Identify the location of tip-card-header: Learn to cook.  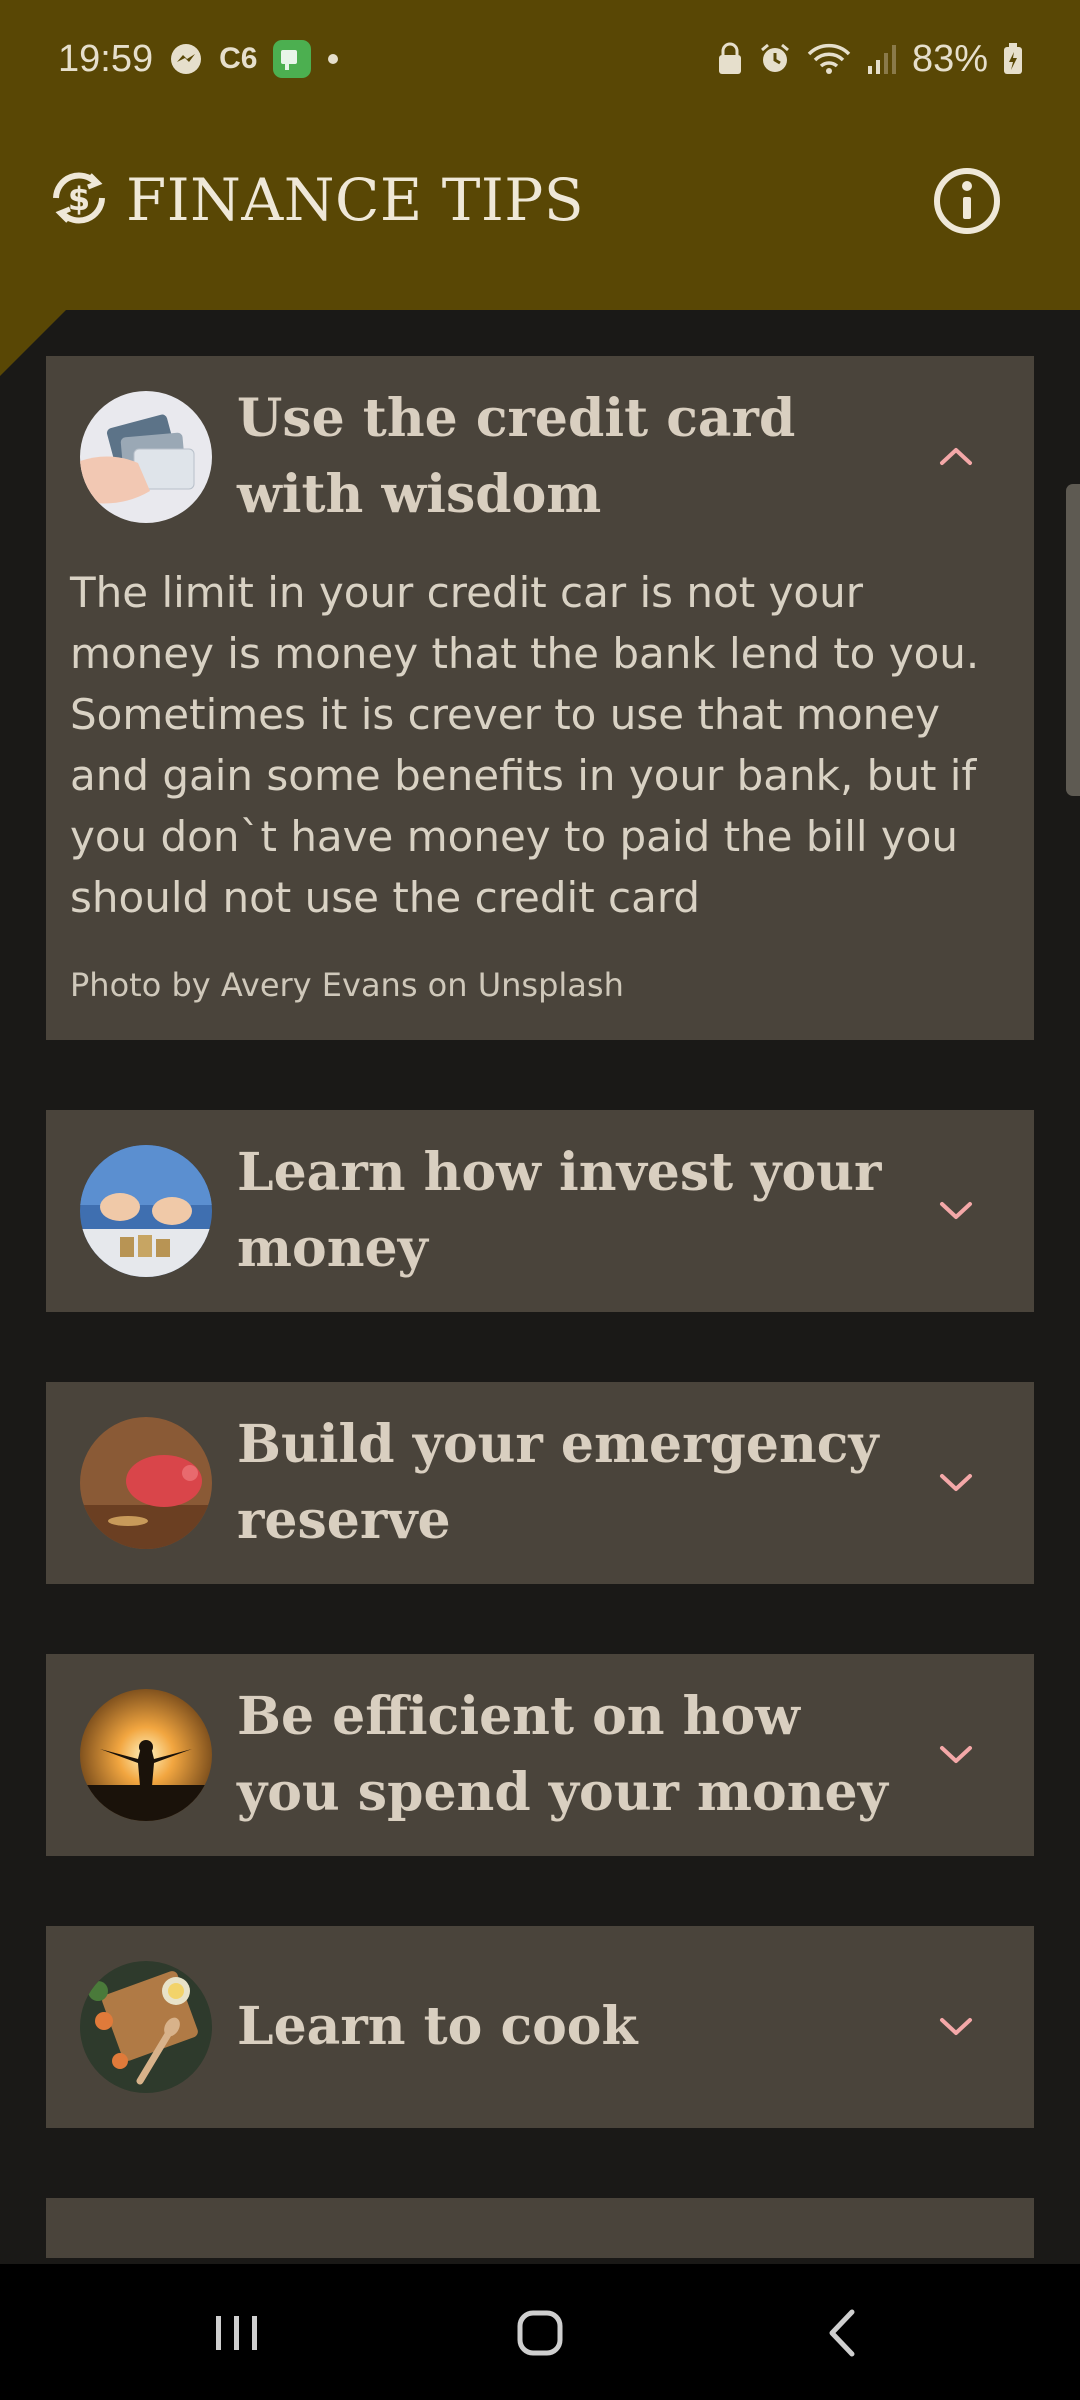
(540, 2027).